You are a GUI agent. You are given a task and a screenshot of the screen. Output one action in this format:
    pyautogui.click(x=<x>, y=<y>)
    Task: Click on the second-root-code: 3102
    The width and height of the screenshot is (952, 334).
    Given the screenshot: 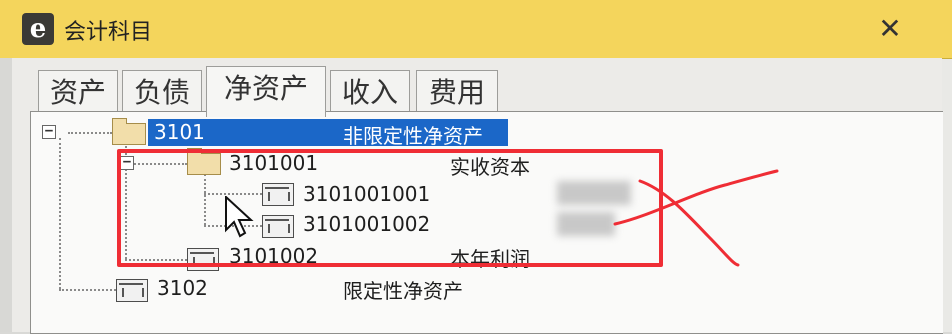 What is the action you would take?
    pyautogui.click(x=182, y=288)
    